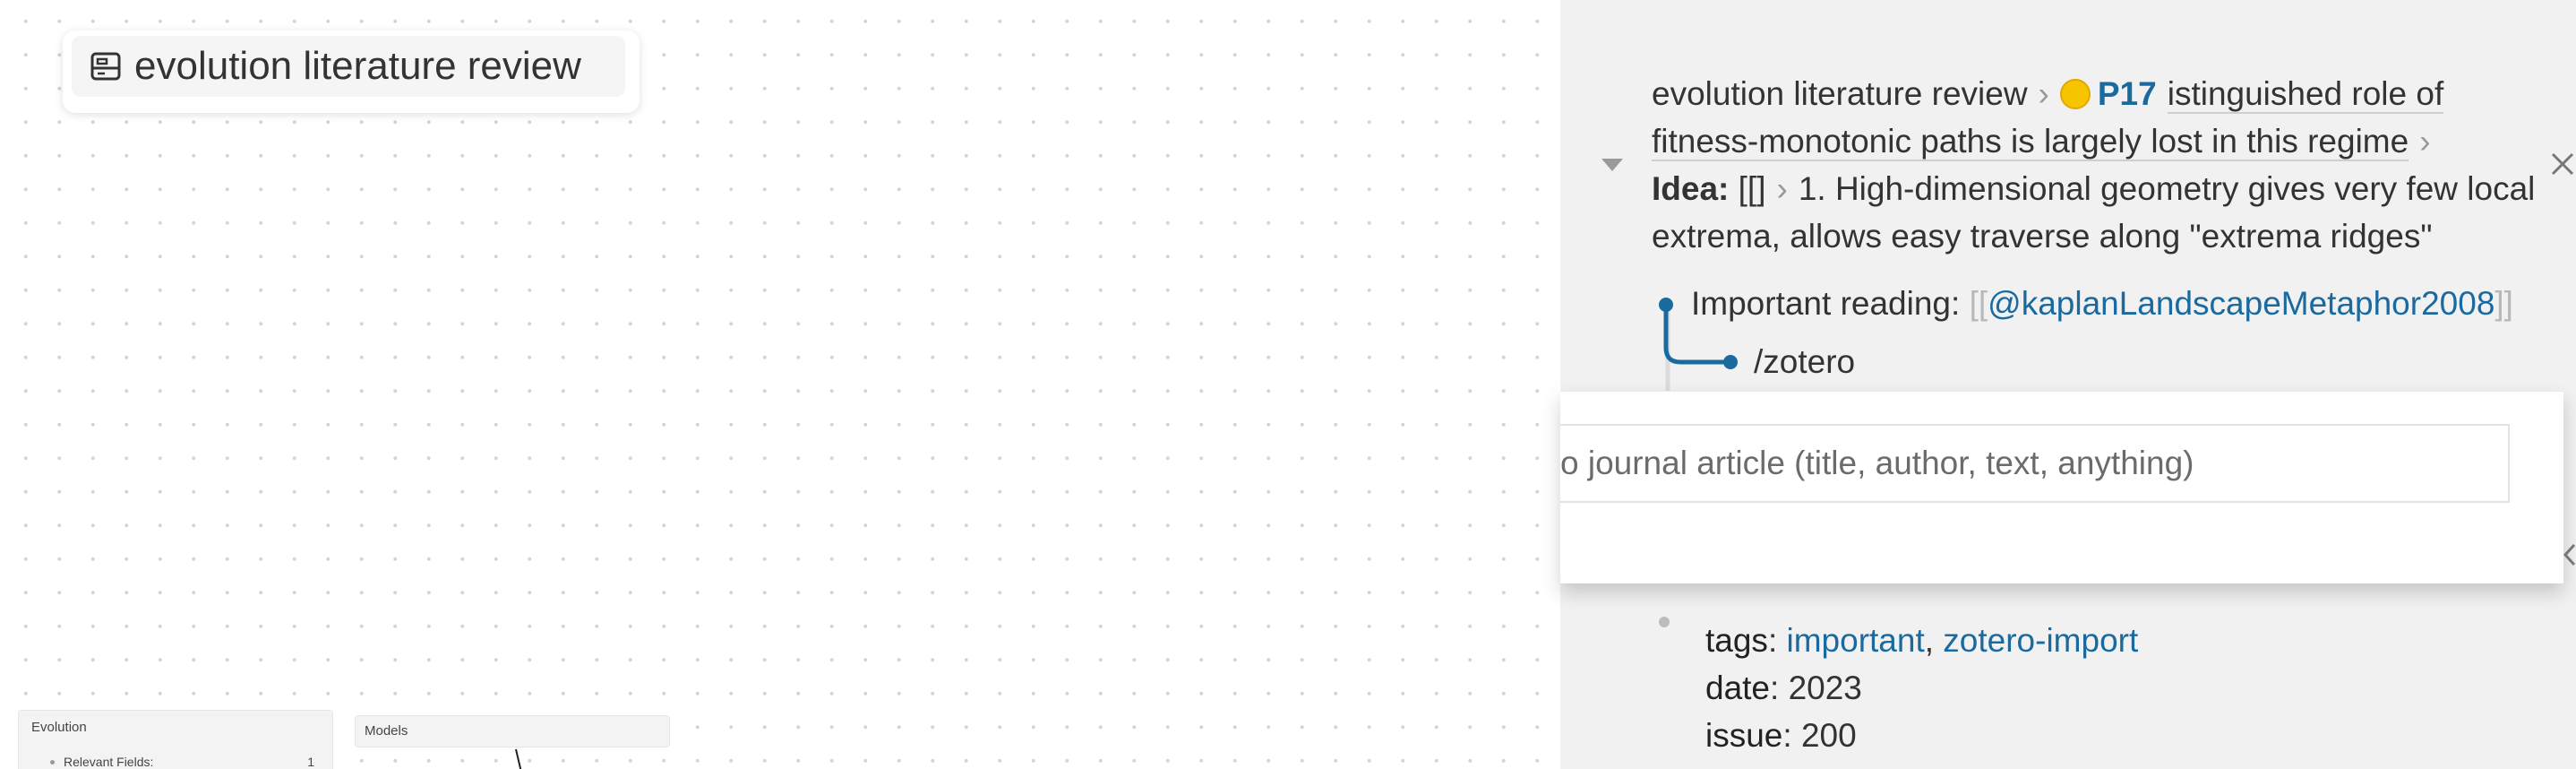  What do you see at coordinates (2503, 303) in the screenshot?
I see `link-close-bracket: ]]` at bounding box center [2503, 303].